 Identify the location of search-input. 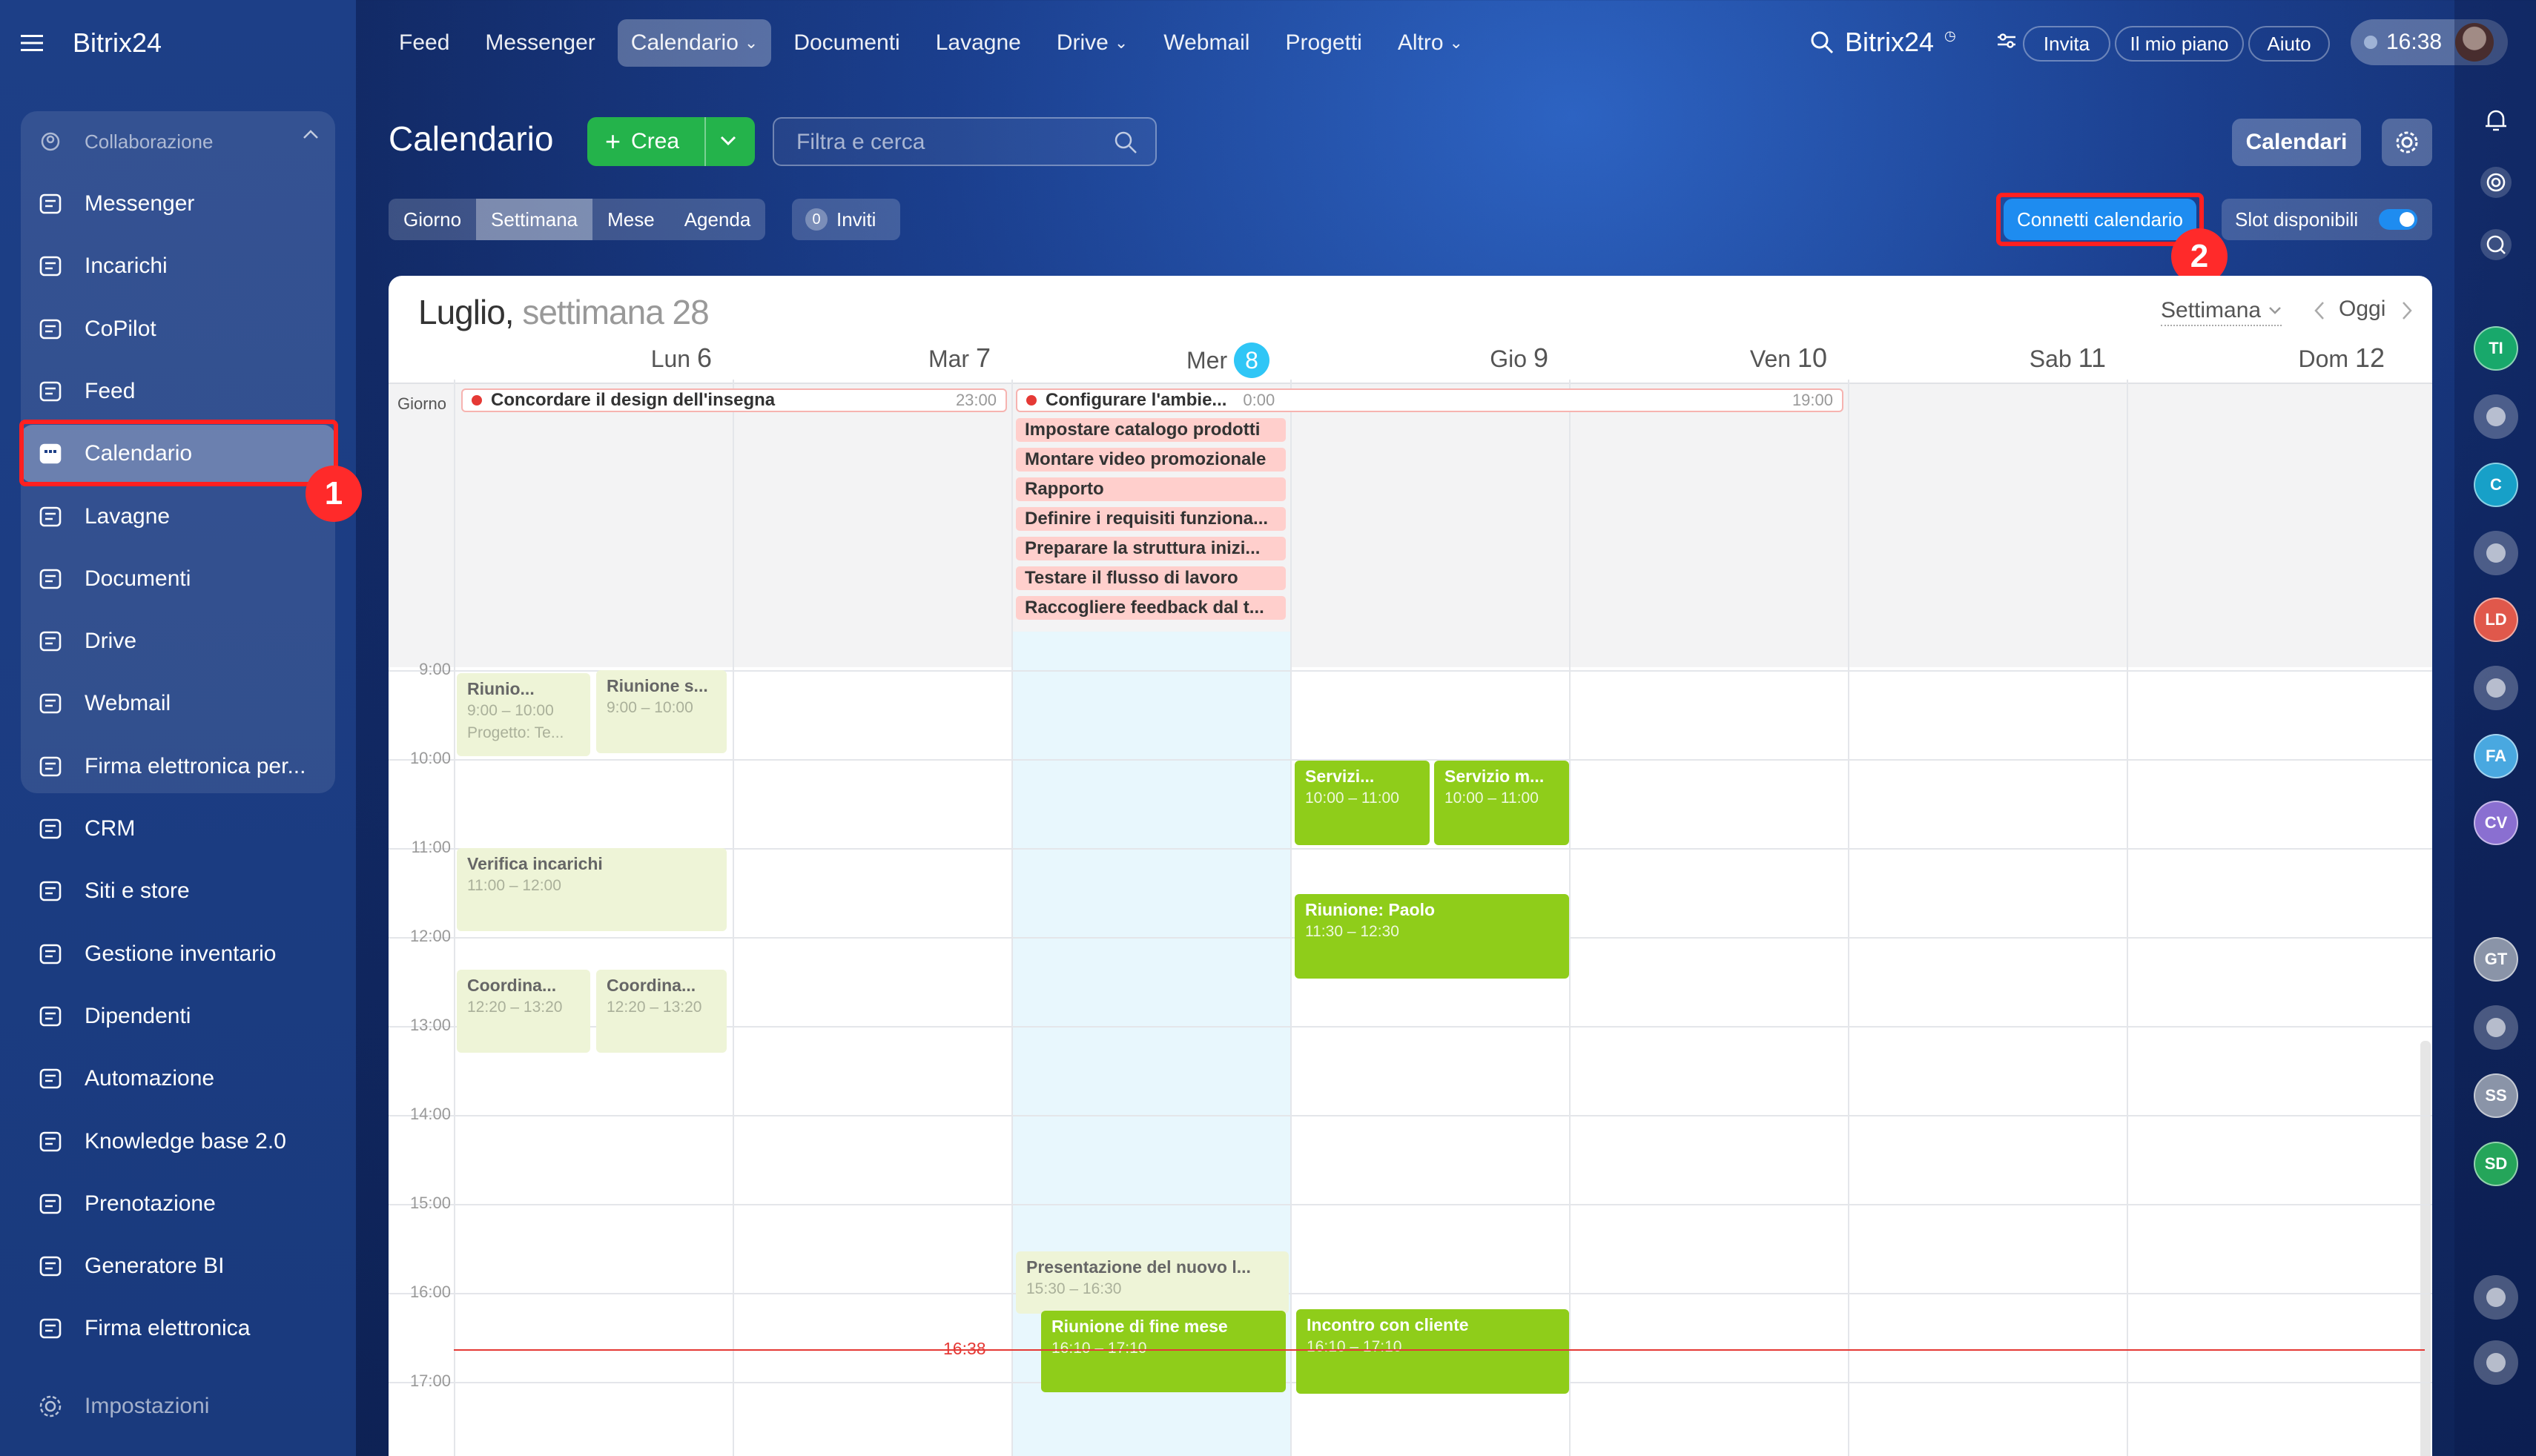
(945, 142).